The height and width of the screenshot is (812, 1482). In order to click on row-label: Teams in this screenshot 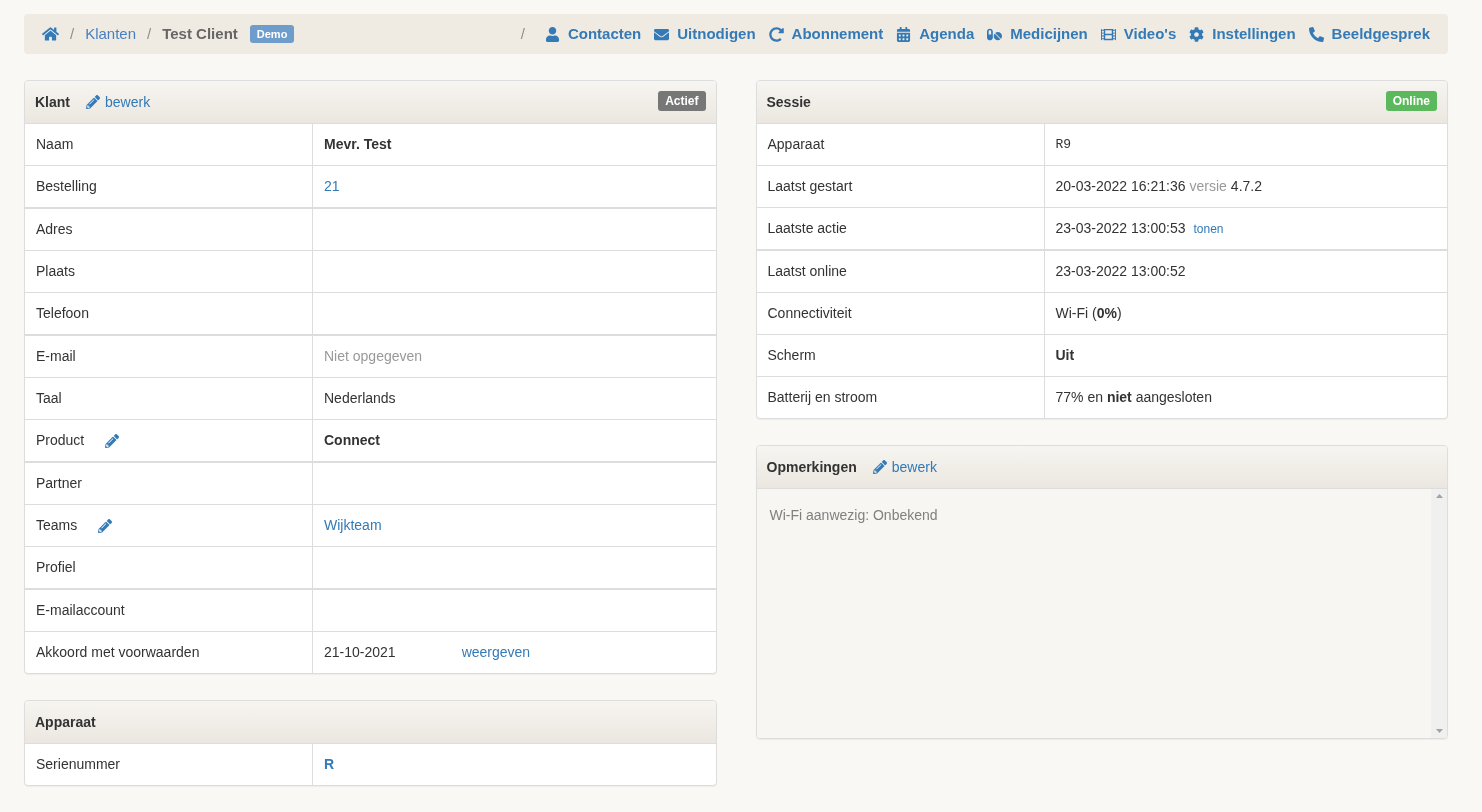, I will do `click(57, 525)`.